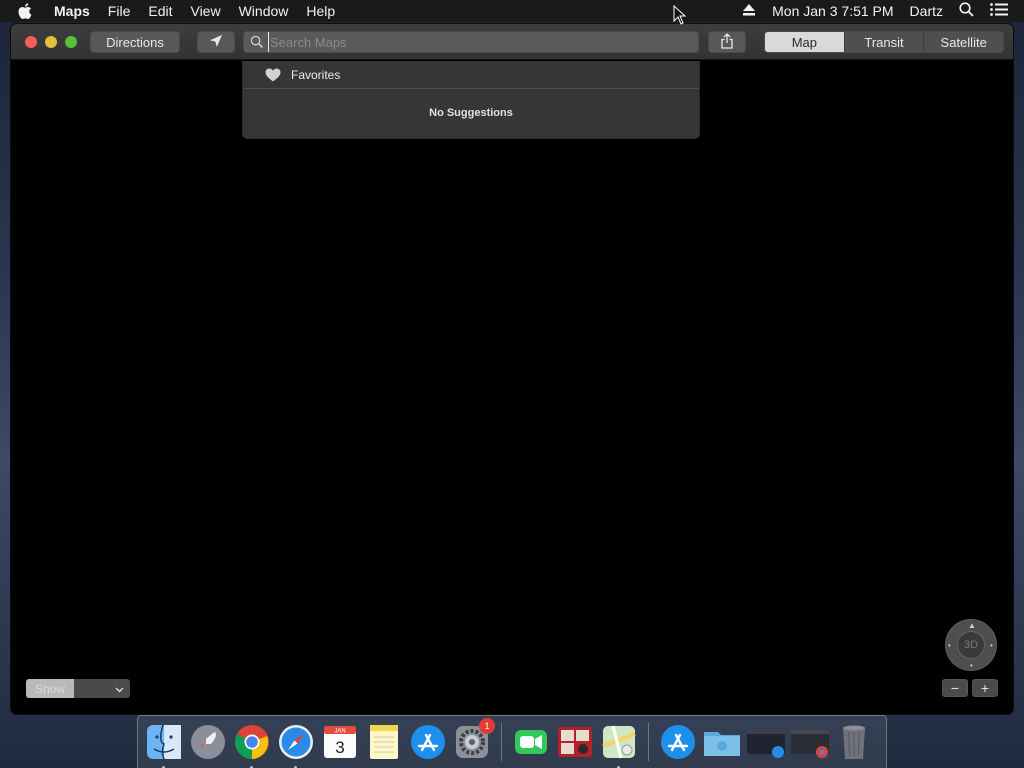 This screenshot has height=768, width=1024. I want to click on app-store-icon, so click(428, 742).